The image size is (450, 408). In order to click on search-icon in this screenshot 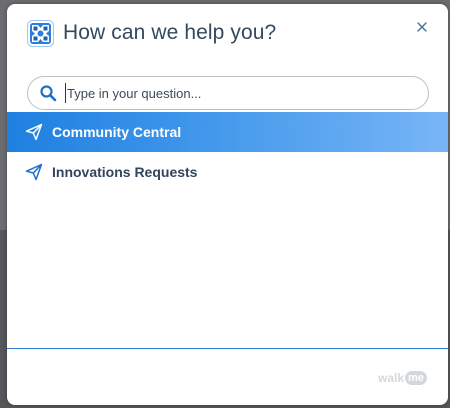, I will do `click(48, 93)`.